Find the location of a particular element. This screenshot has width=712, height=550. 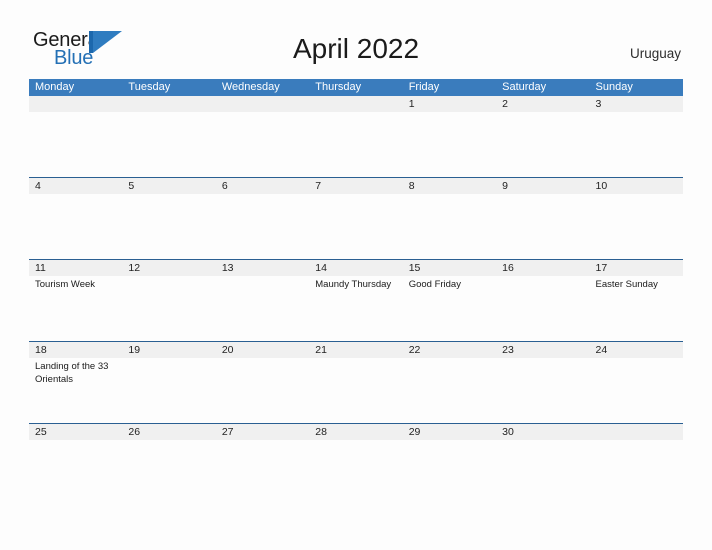

day-number: 15 is located at coordinates (449, 268).